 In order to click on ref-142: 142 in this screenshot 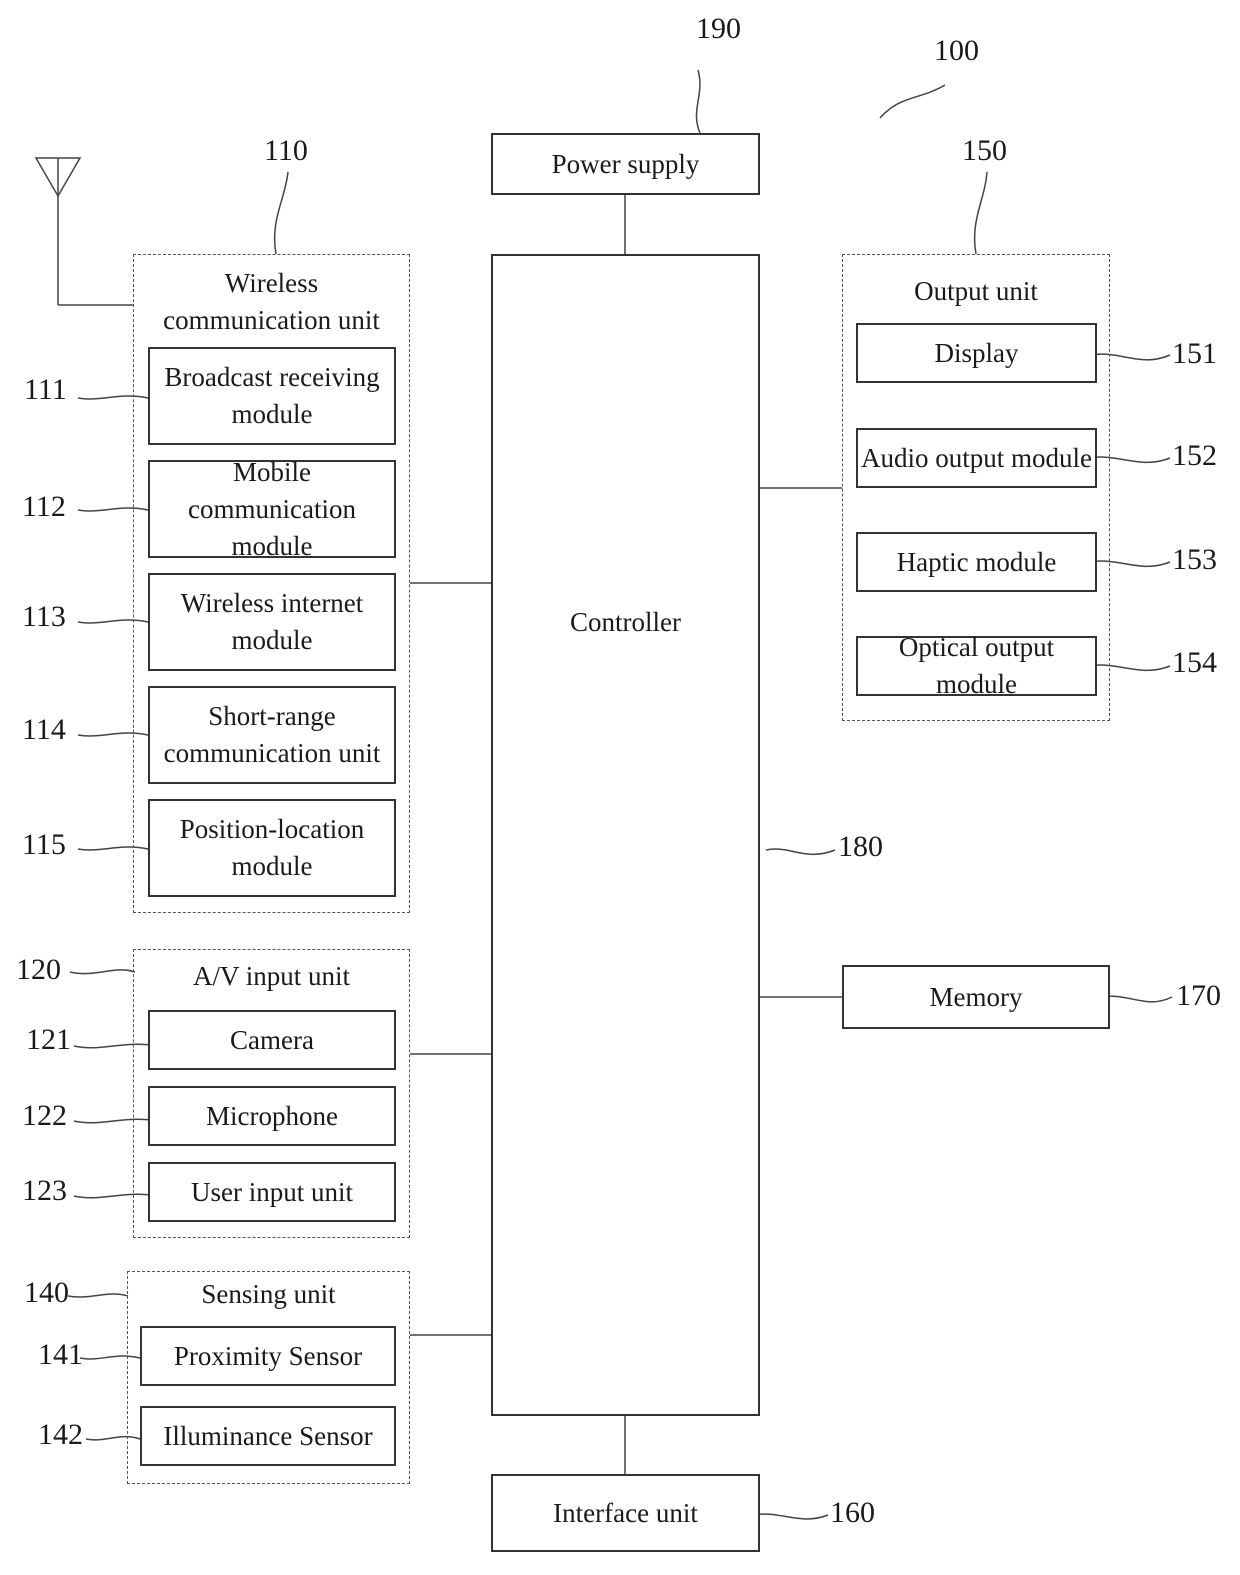, I will do `click(60, 1434)`.